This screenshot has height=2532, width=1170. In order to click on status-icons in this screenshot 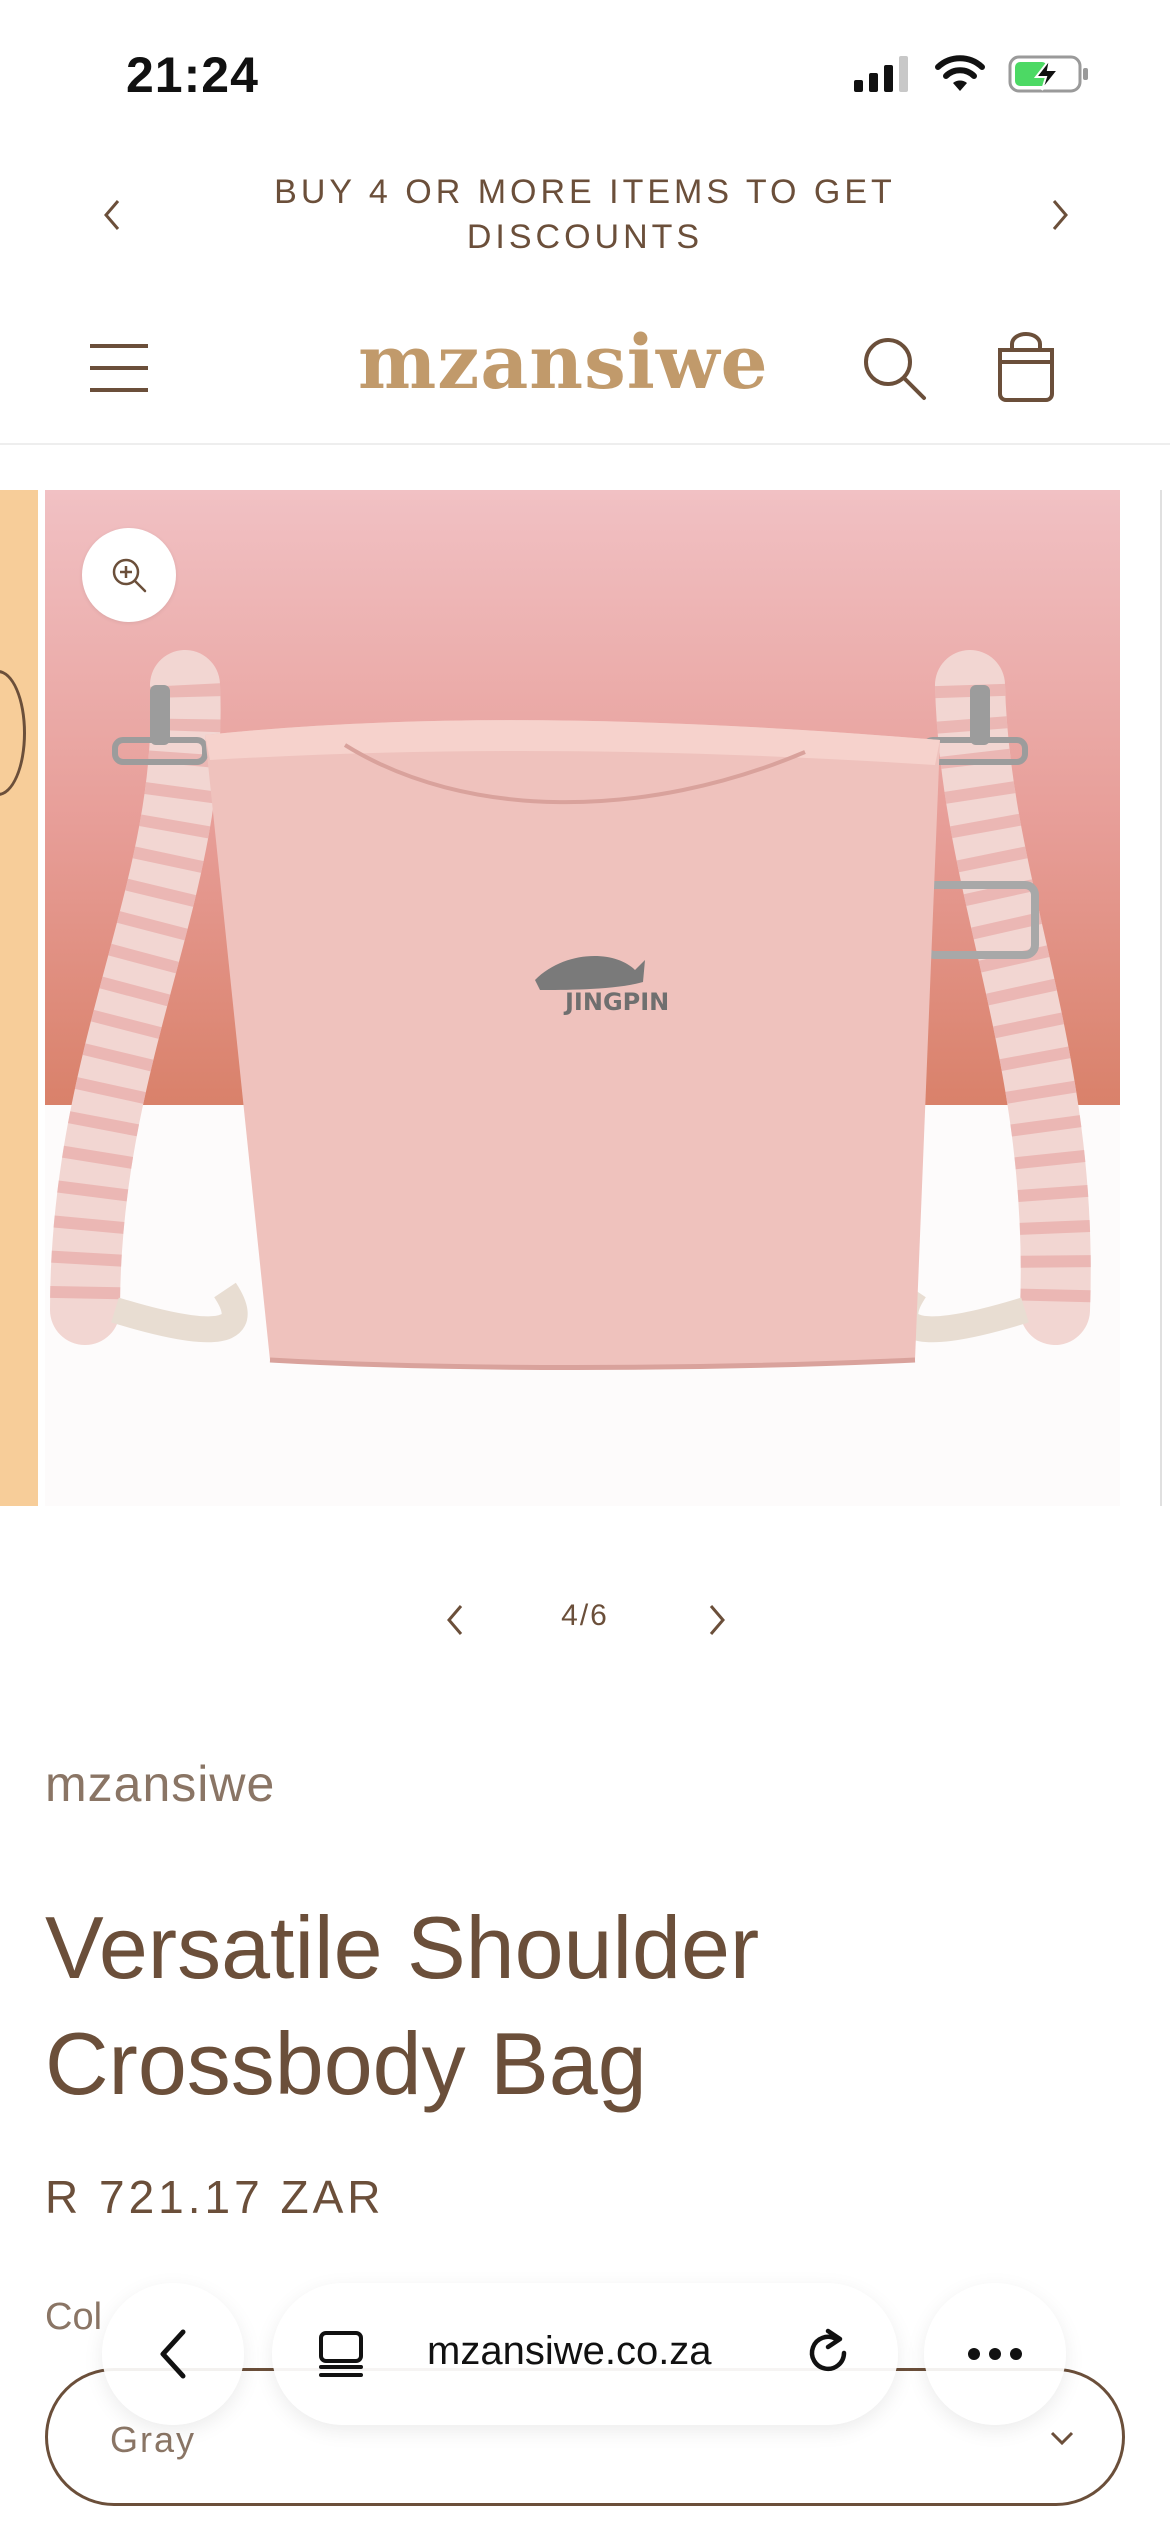, I will do `click(972, 74)`.